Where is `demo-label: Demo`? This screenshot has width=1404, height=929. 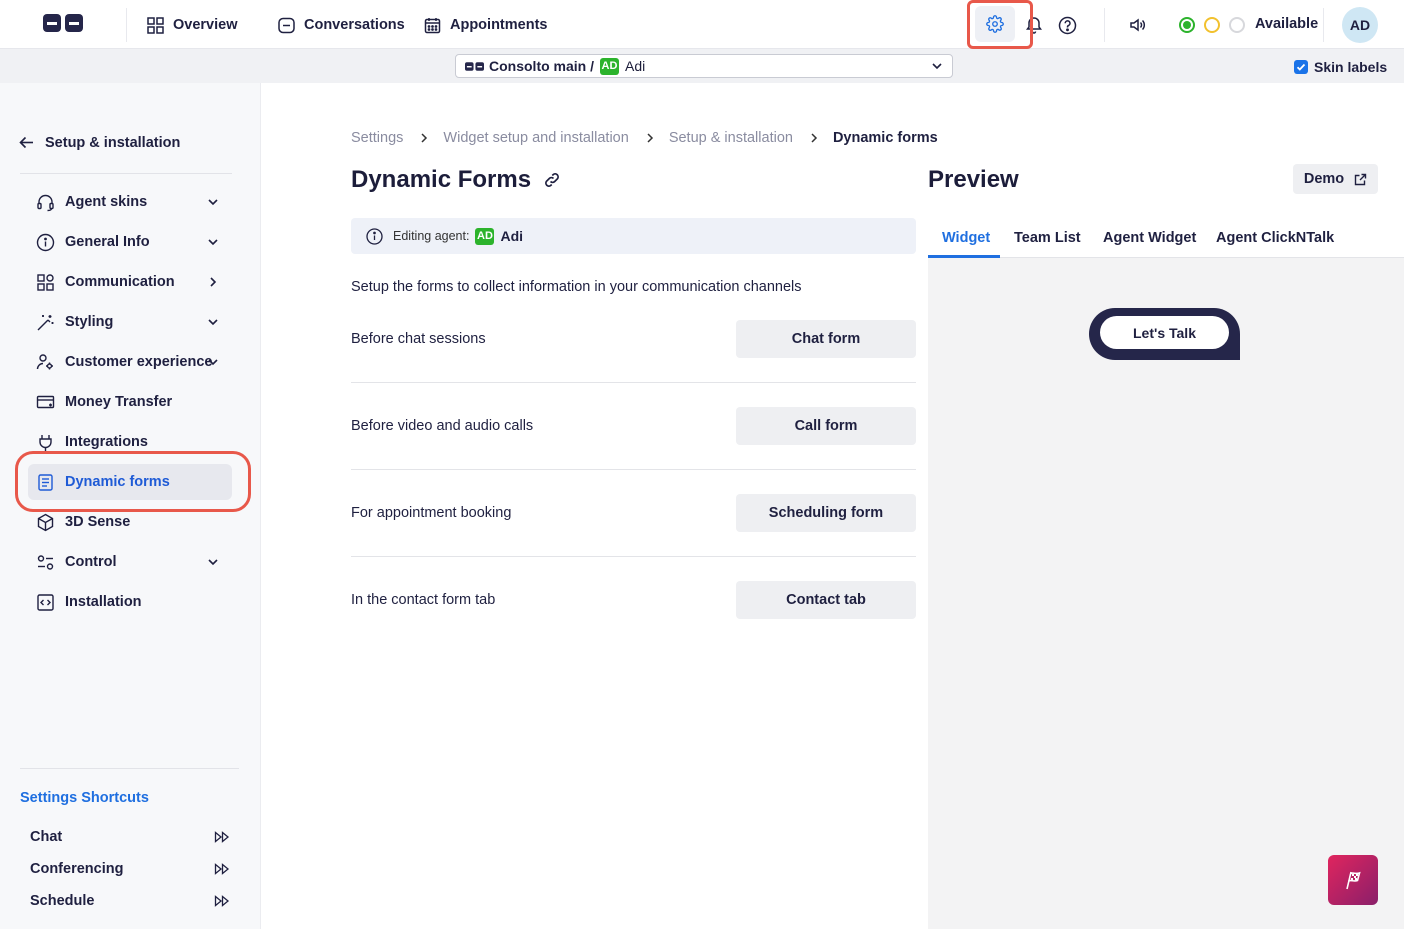 demo-label: Demo is located at coordinates (1324, 179).